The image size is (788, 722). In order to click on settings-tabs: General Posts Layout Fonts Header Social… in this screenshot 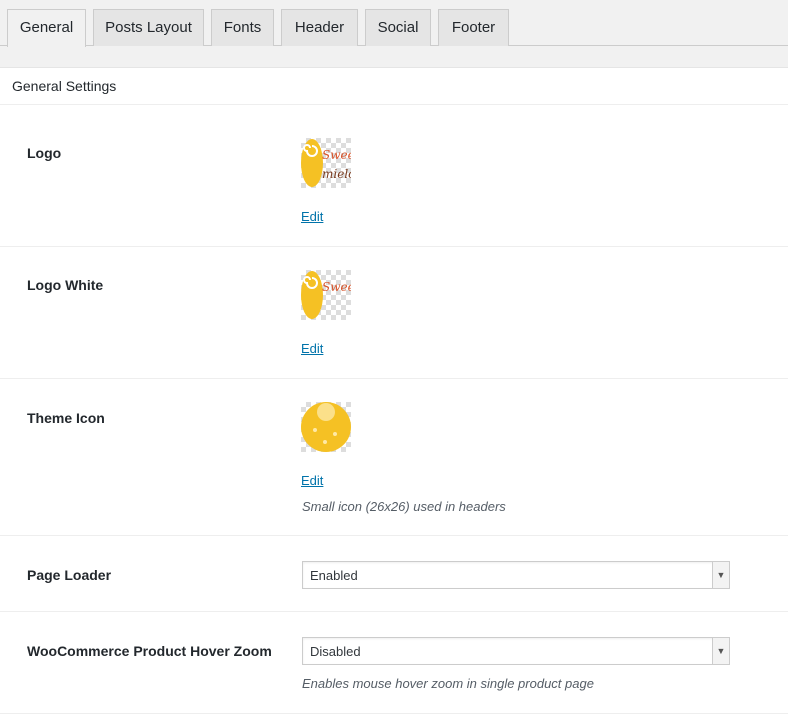, I will do `click(394, 23)`.